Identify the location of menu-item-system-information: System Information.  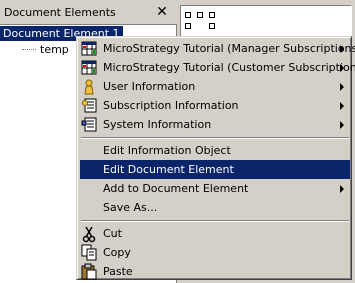
(215, 124).